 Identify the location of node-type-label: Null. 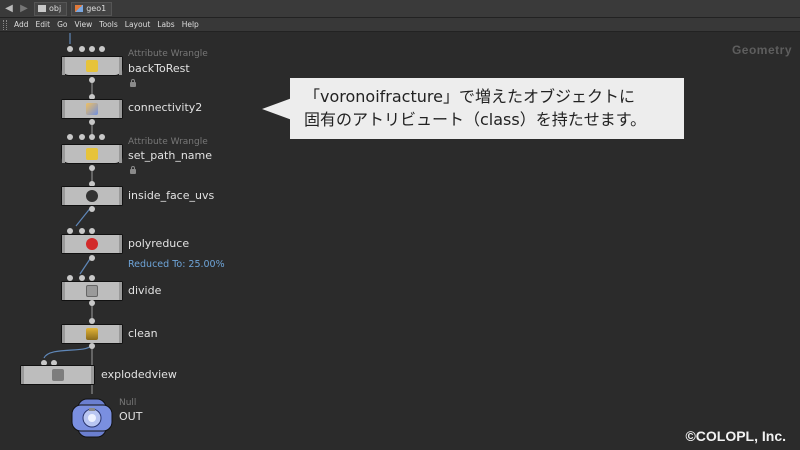
(128, 403).